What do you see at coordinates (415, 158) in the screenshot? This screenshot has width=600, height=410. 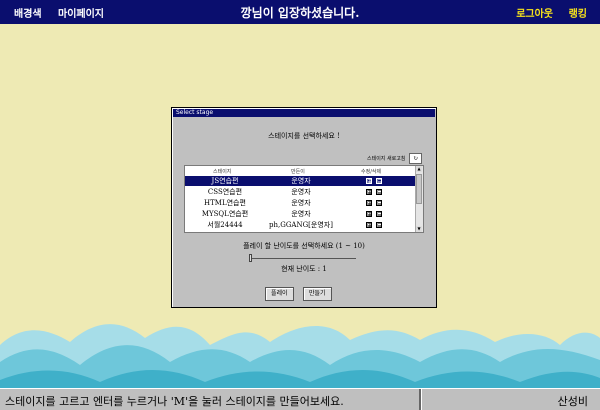 I see `refresh-button: ↻` at bounding box center [415, 158].